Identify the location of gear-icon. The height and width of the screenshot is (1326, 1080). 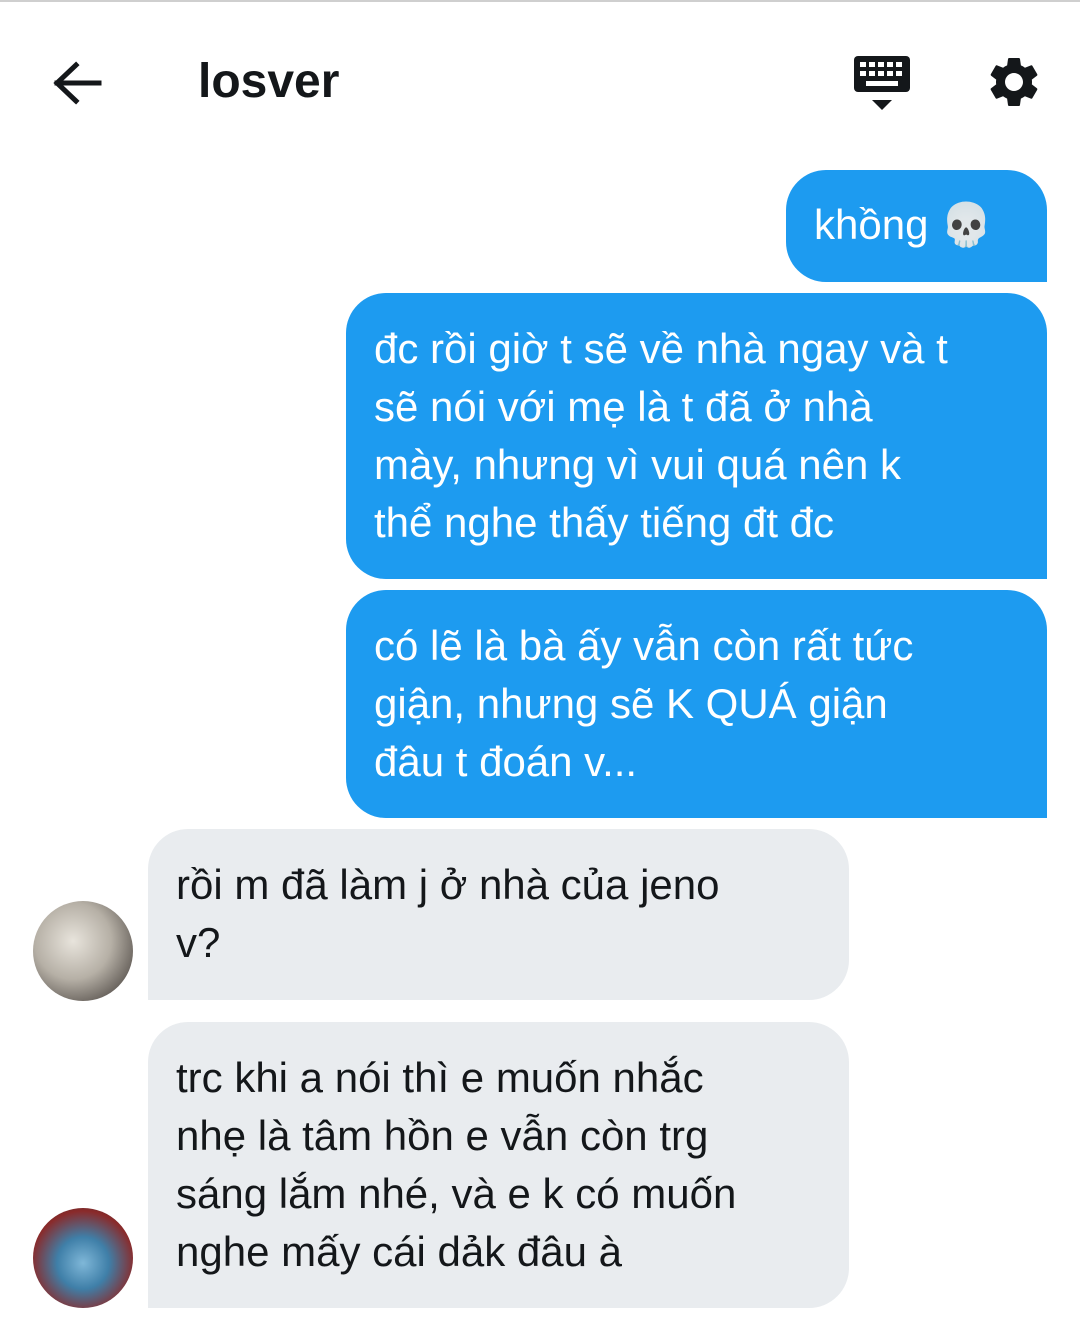
(1014, 81).